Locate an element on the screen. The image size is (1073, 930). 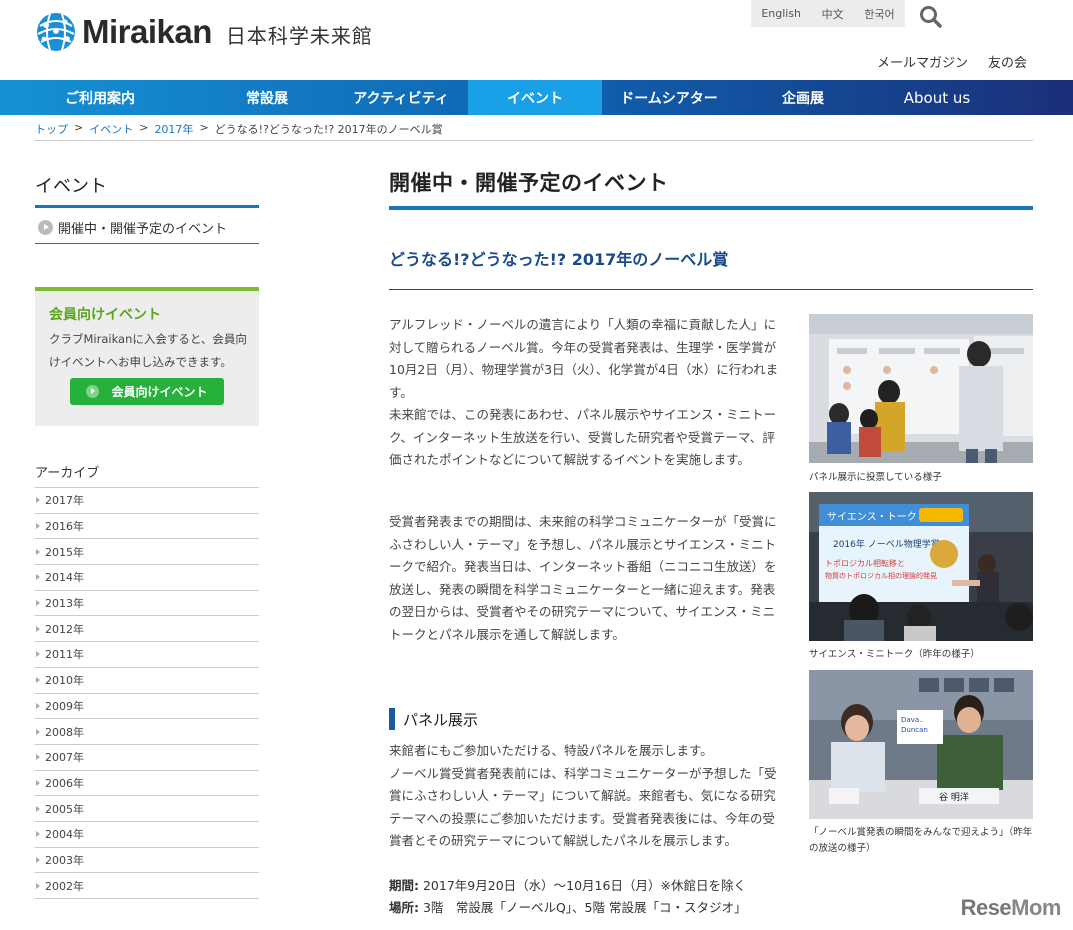
resemom-watermark: ReseMom is located at coordinates (1011, 908).